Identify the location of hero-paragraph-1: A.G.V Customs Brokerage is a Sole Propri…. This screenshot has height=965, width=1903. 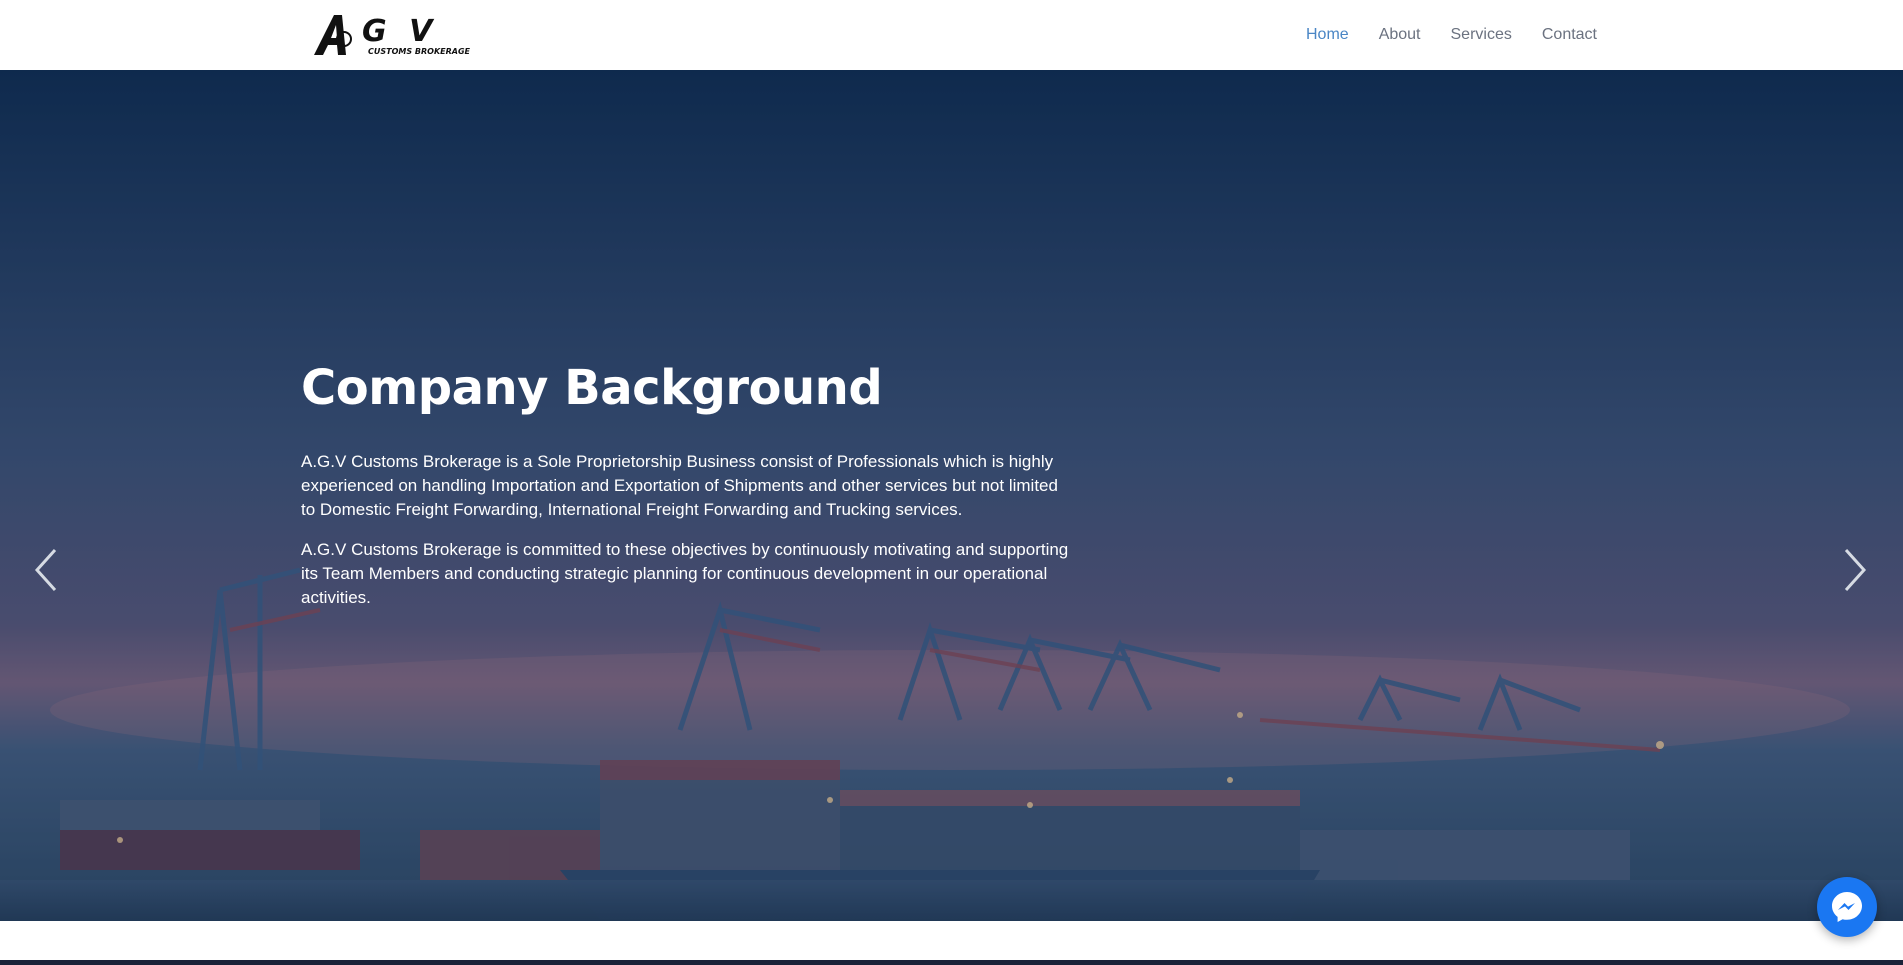
(679, 485).